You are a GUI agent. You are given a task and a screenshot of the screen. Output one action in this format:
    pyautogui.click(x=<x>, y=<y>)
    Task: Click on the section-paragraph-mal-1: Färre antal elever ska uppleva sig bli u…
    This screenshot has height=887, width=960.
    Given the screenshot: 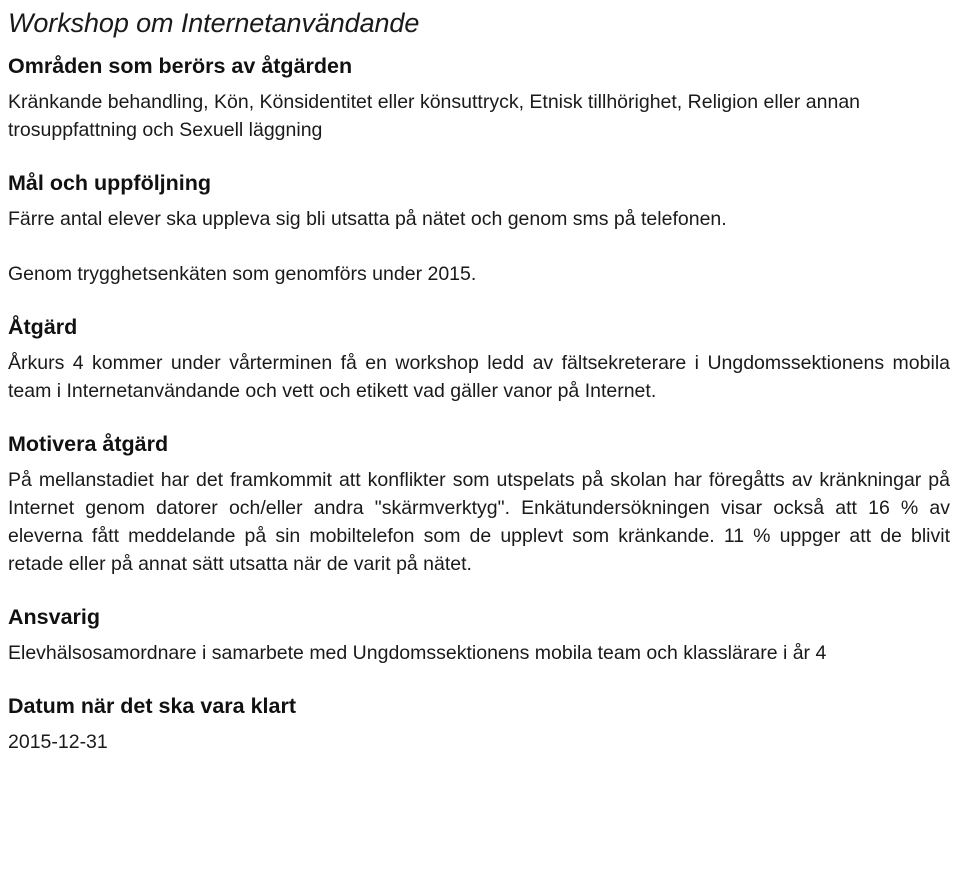 What is the action you would take?
    pyautogui.click(x=367, y=218)
    